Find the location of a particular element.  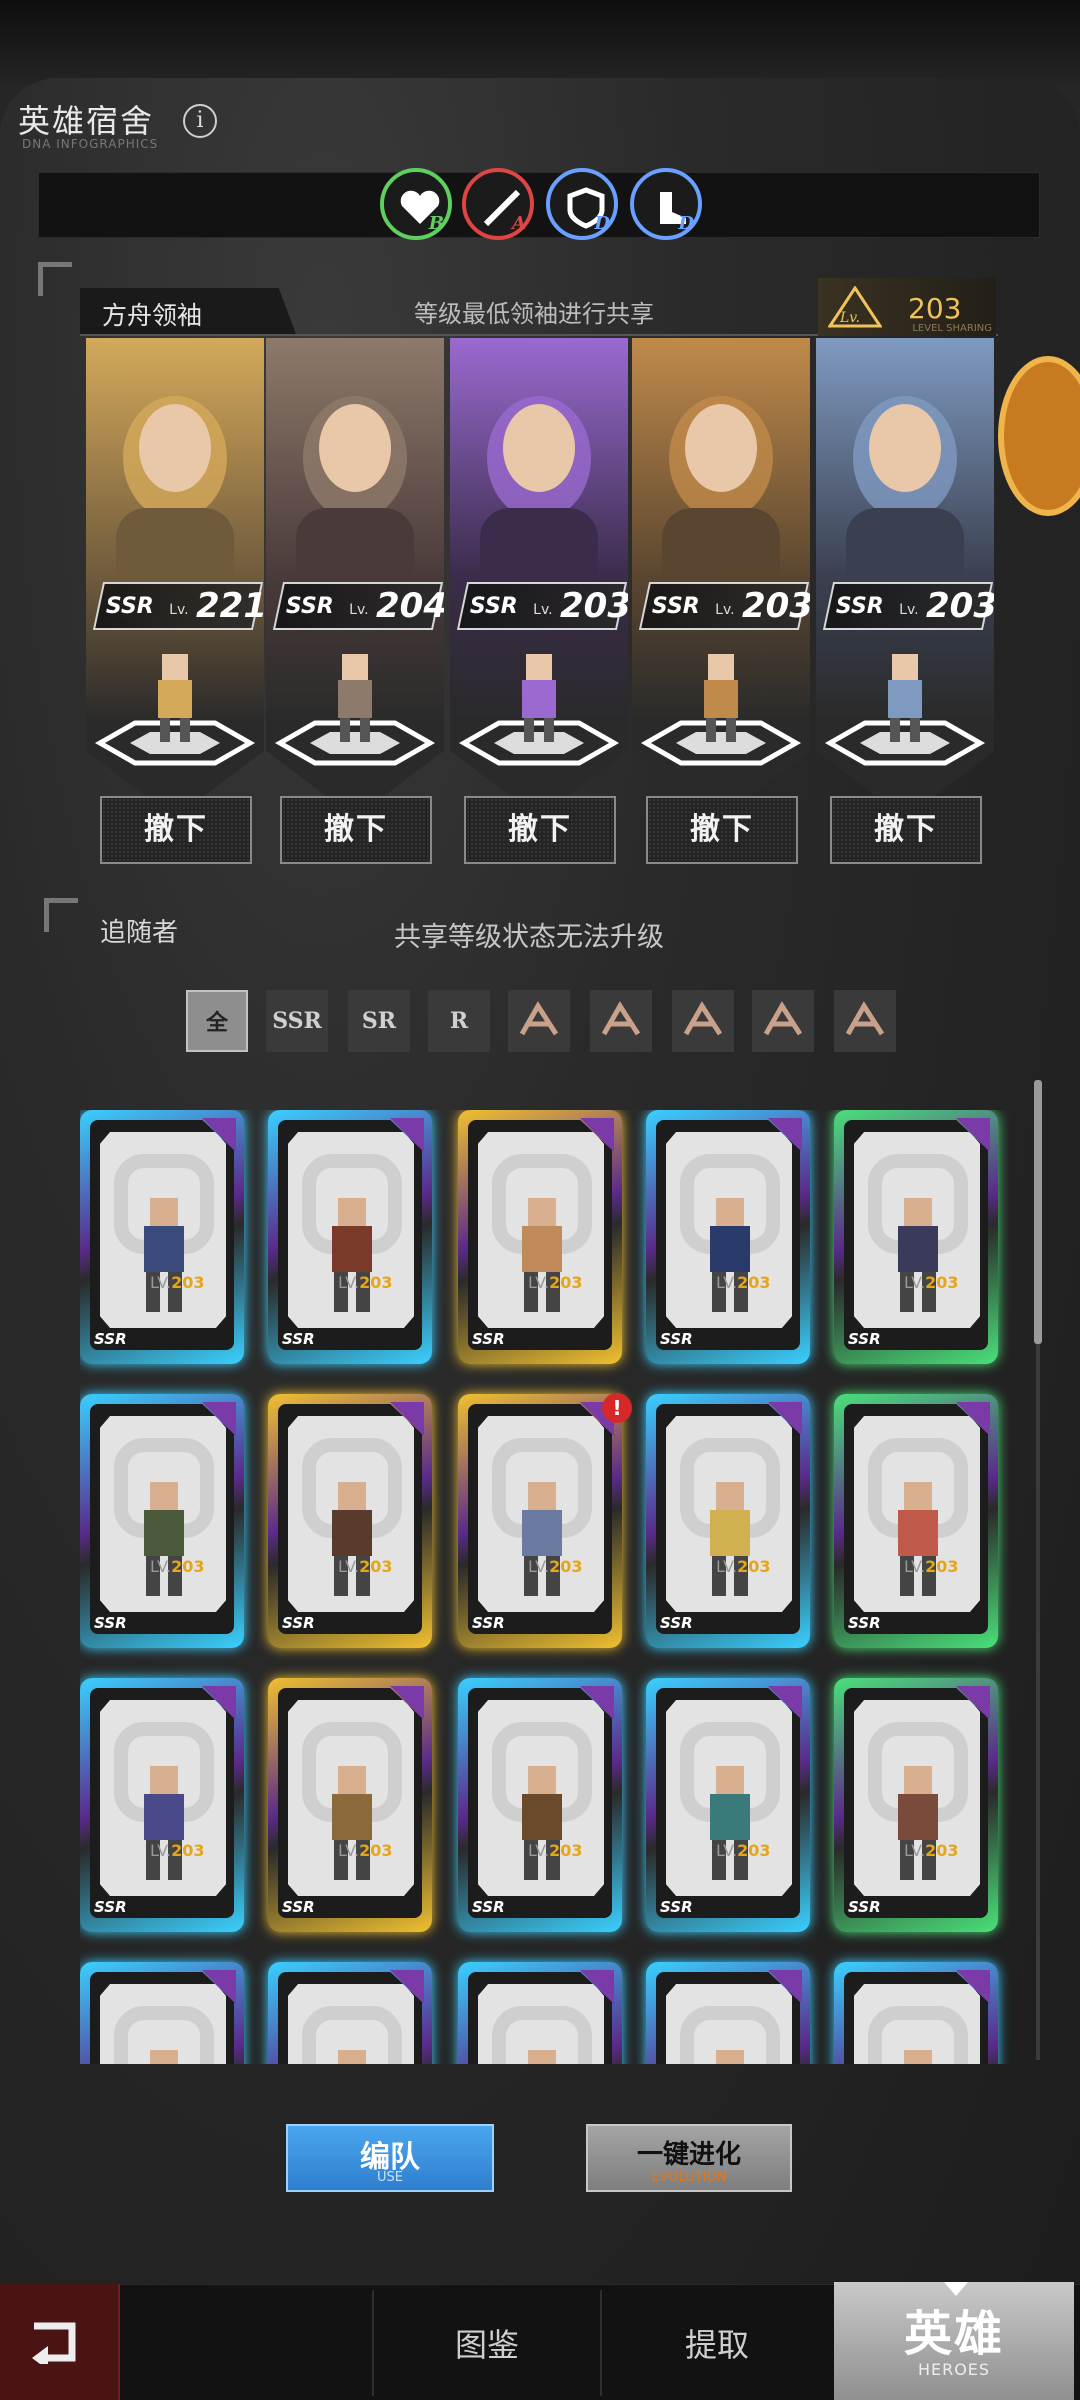

evolve-button-label: 一键进化 is located at coordinates (688, 2155).